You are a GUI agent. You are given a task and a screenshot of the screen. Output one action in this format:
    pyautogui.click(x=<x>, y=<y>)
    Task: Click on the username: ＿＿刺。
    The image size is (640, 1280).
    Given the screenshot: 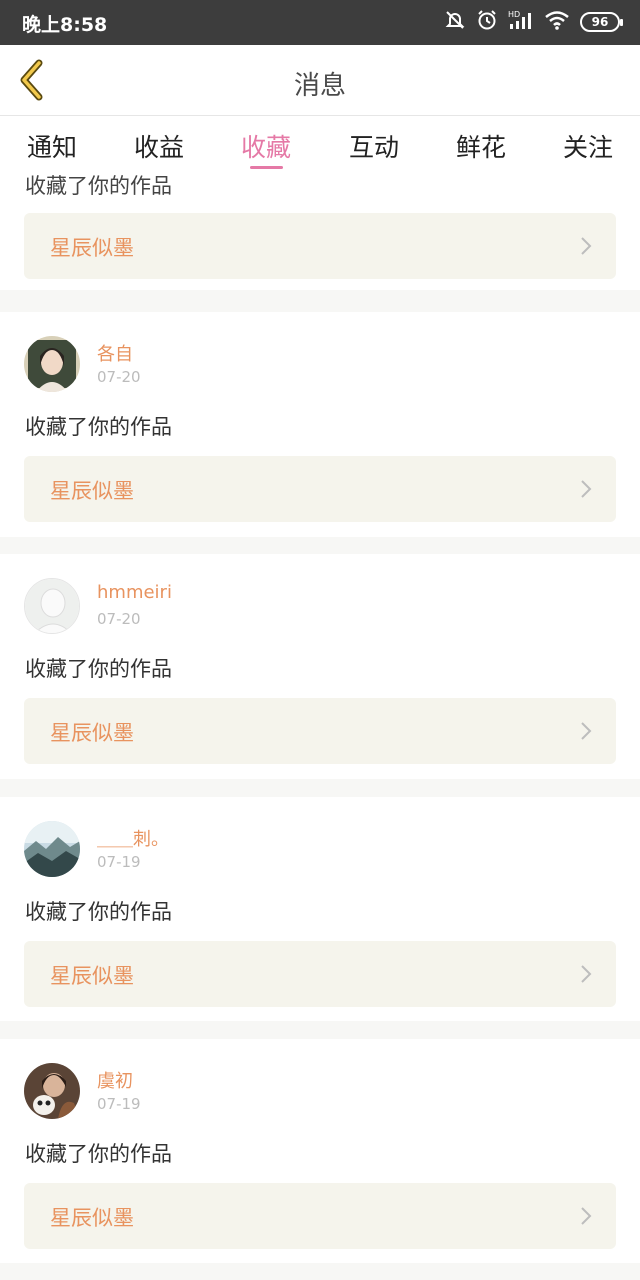 What is the action you would take?
    pyautogui.click(x=133, y=838)
    